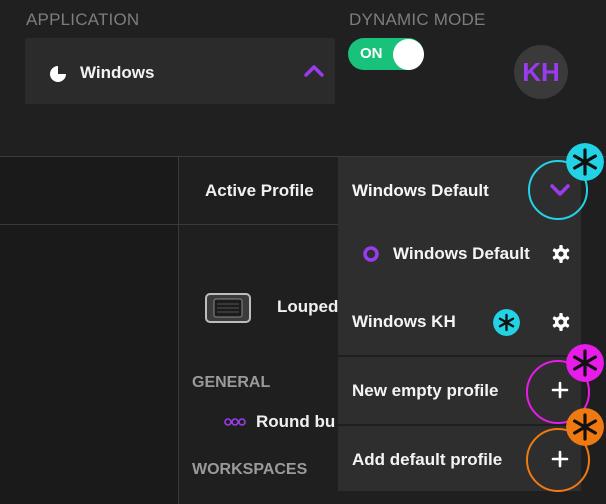 This screenshot has height=504, width=606. What do you see at coordinates (180, 71) in the screenshot?
I see `application-selector` at bounding box center [180, 71].